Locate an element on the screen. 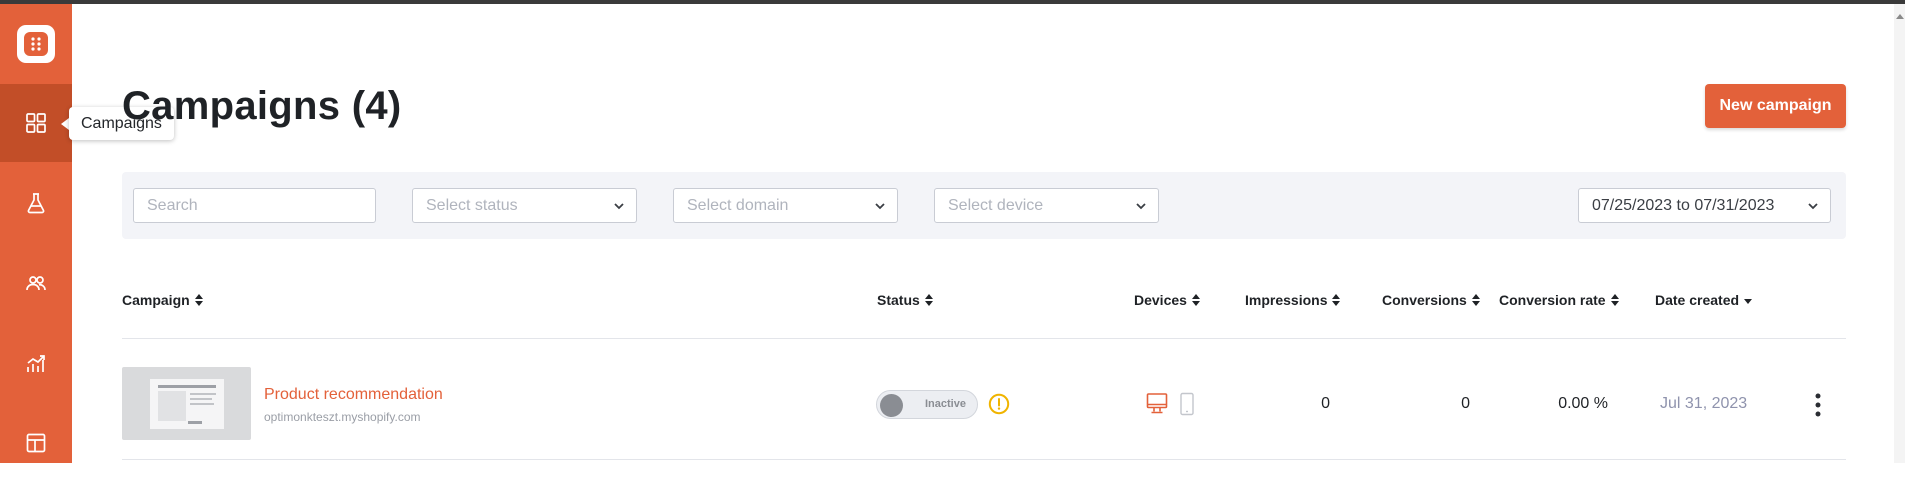  domain-select-placeholder: Select domain is located at coordinates (738, 205).